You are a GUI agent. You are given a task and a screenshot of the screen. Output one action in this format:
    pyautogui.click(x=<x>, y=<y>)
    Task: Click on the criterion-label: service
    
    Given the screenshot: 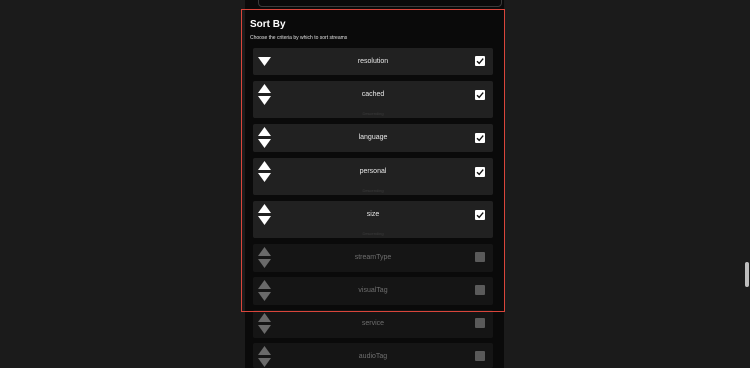 What is the action you would take?
    pyautogui.click(x=373, y=323)
    